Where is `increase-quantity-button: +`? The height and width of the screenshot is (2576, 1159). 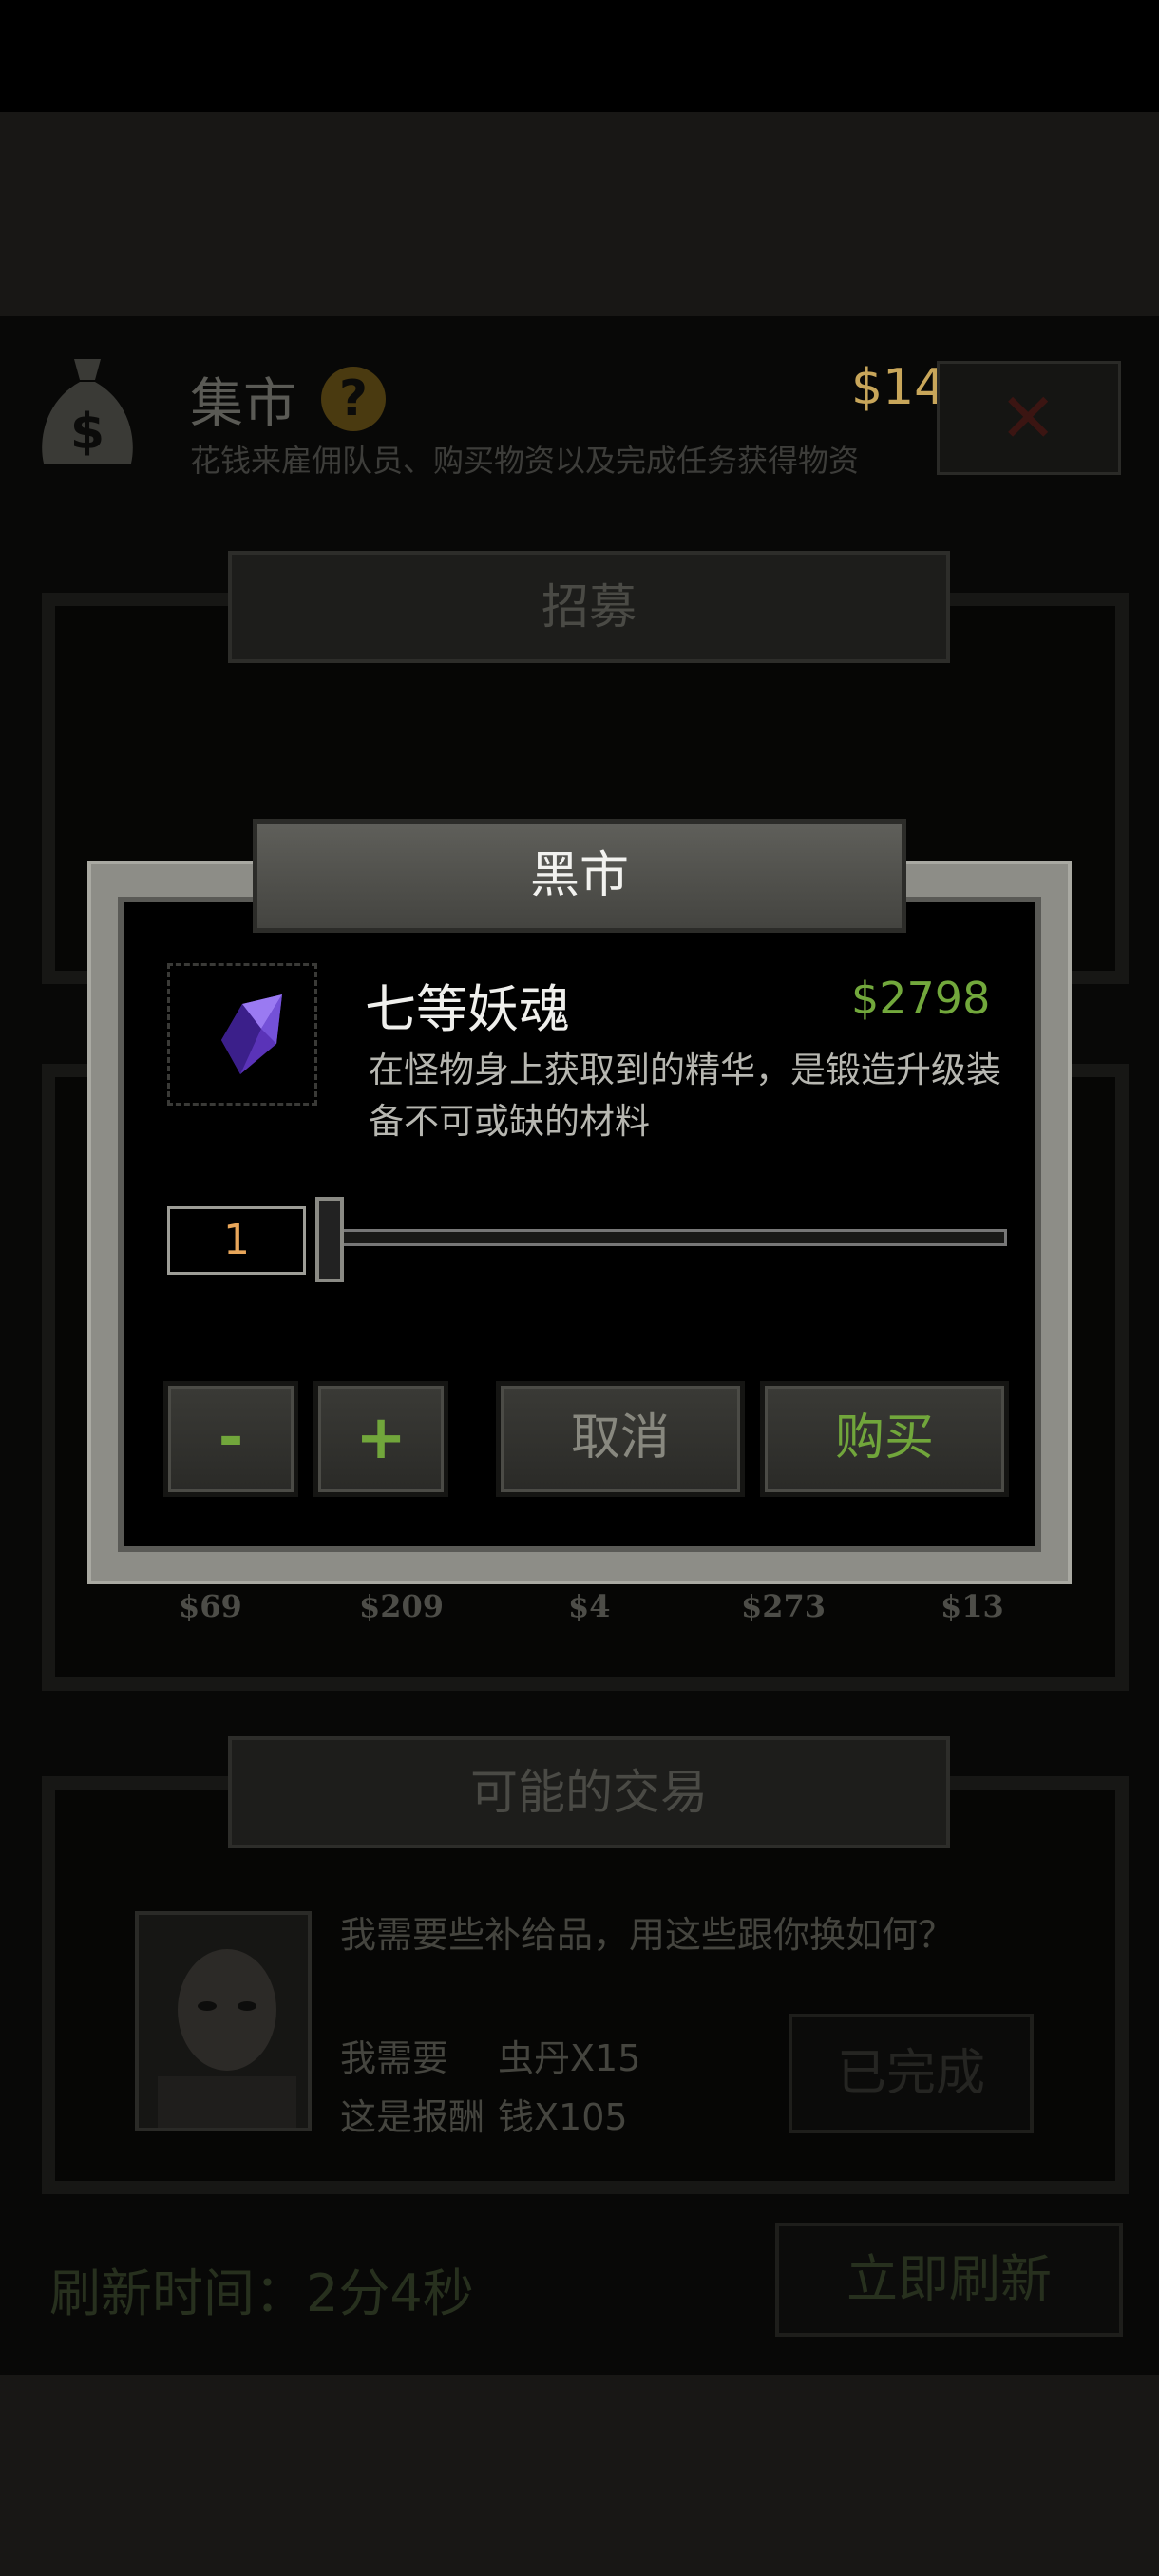 increase-quantity-button: + is located at coordinates (381, 1439).